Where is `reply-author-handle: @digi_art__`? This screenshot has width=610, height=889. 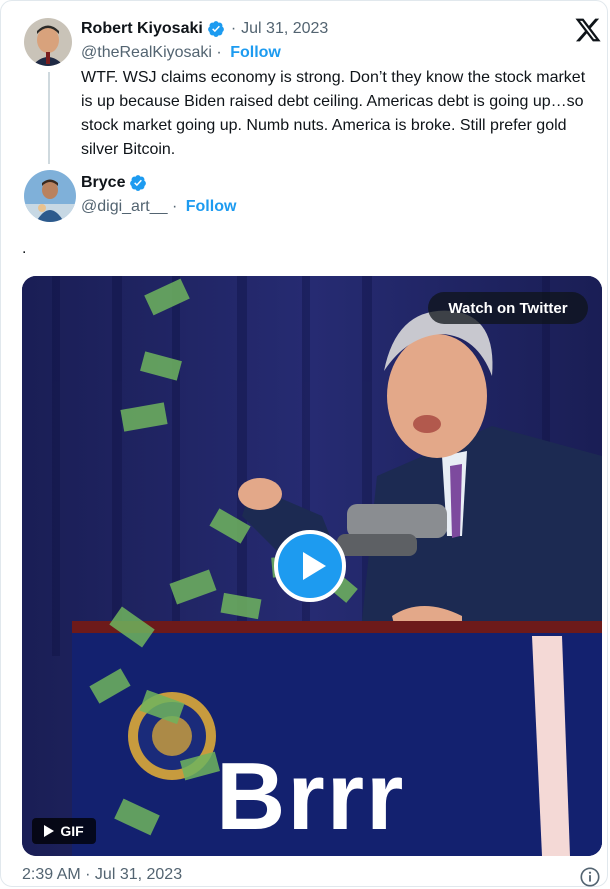
reply-author-handle: @digi_art__ is located at coordinates (124, 206).